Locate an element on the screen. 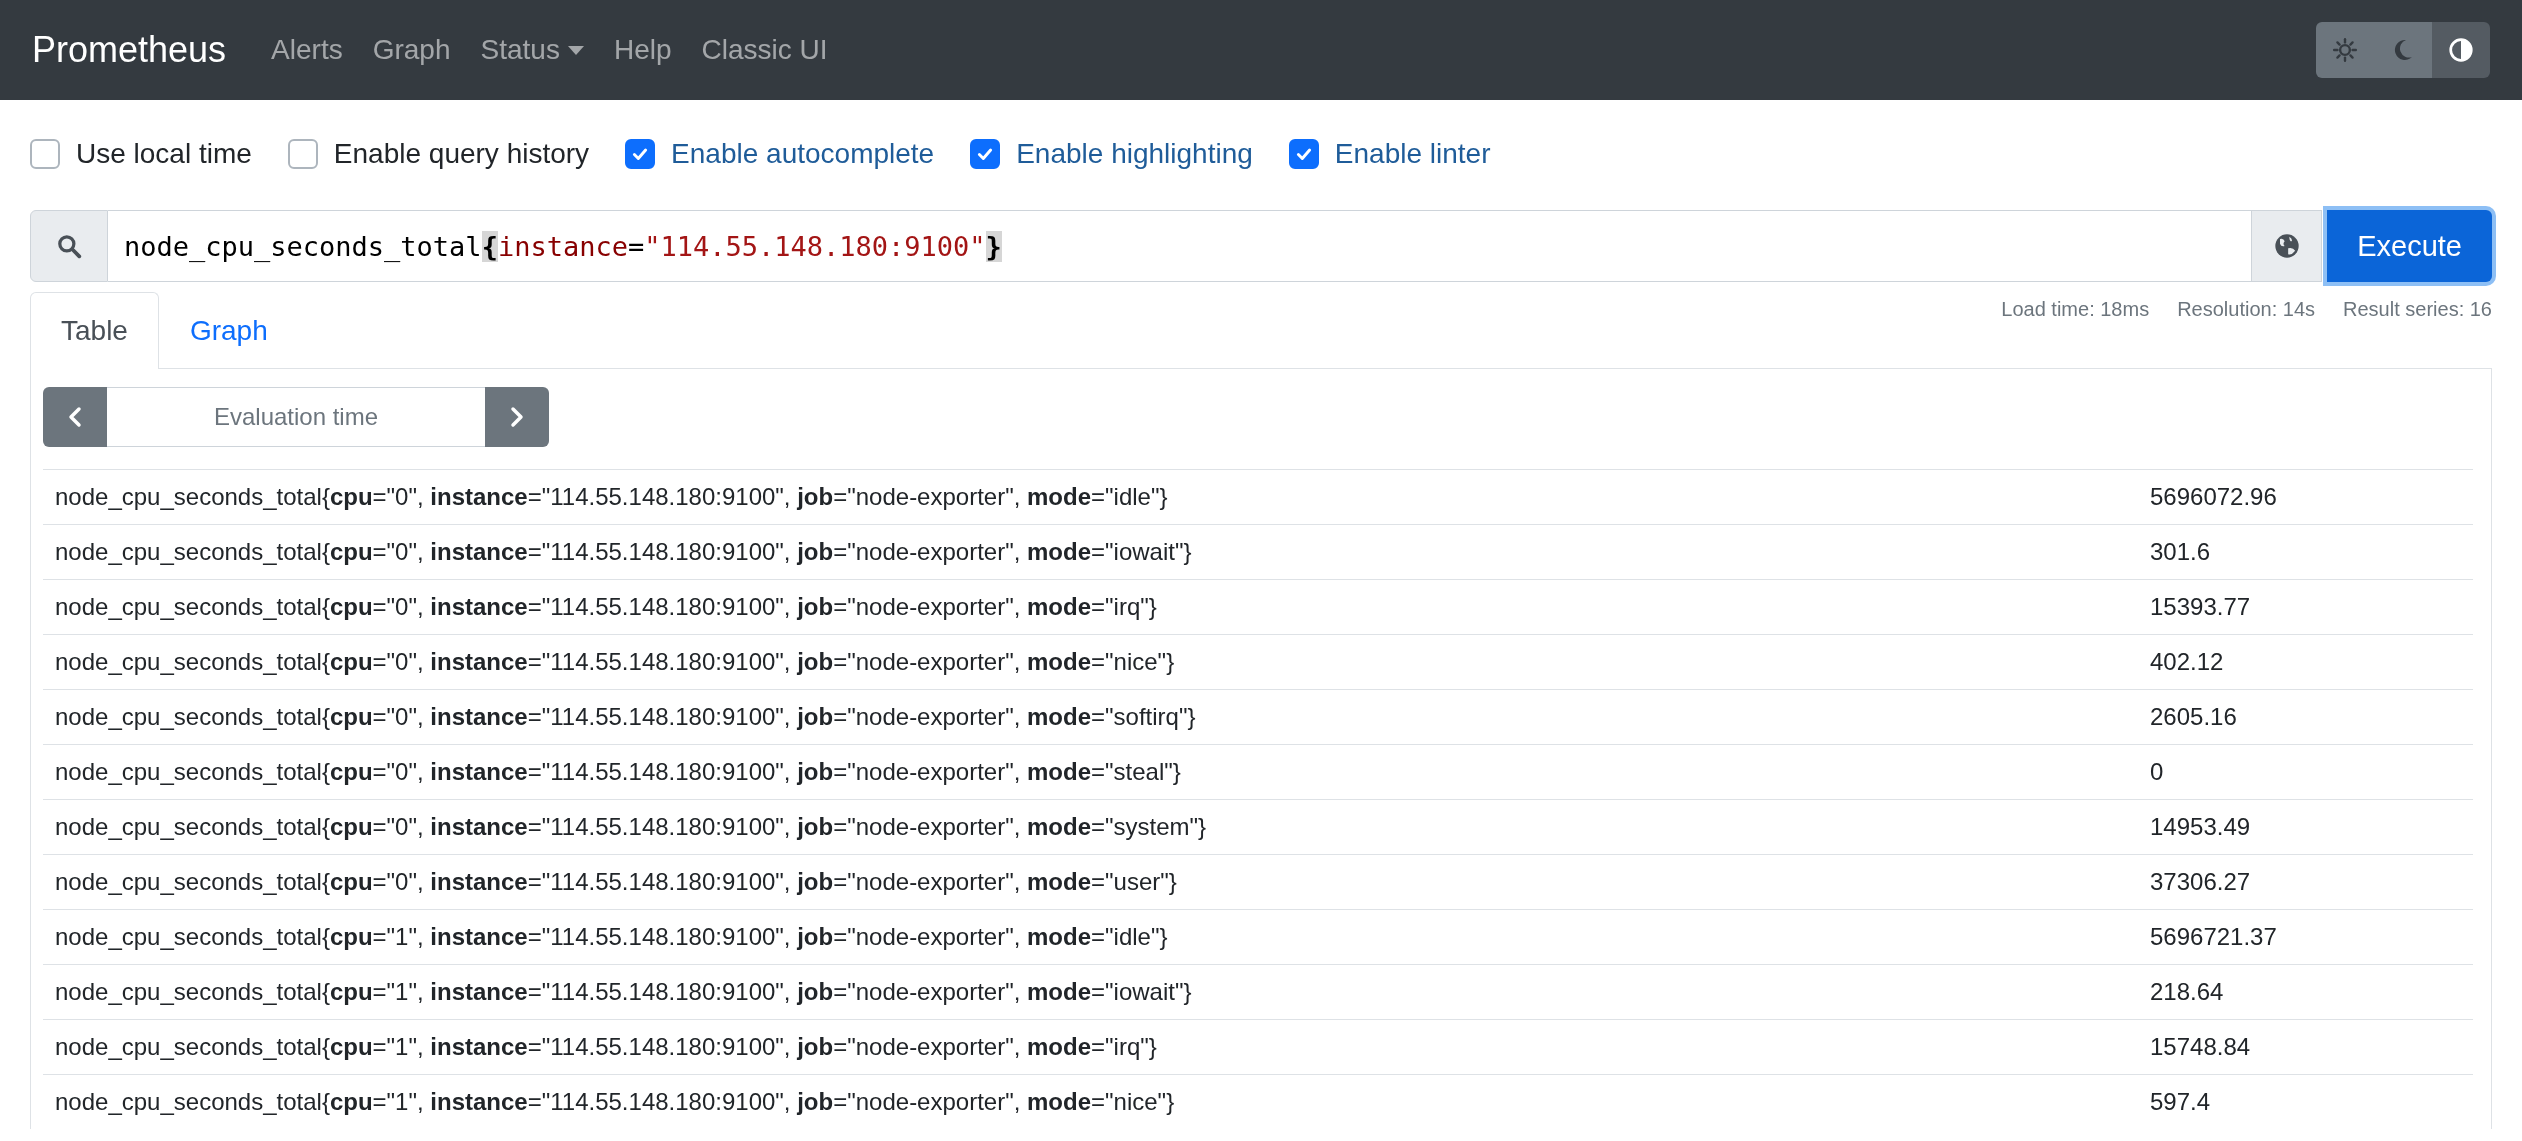  value-cell-text: 15748.84 is located at coordinates (2201, 1047).